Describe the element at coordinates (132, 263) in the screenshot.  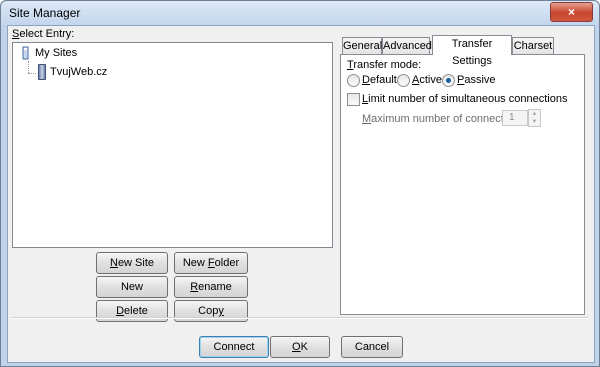
I see `new-site-button: New Site` at that location.